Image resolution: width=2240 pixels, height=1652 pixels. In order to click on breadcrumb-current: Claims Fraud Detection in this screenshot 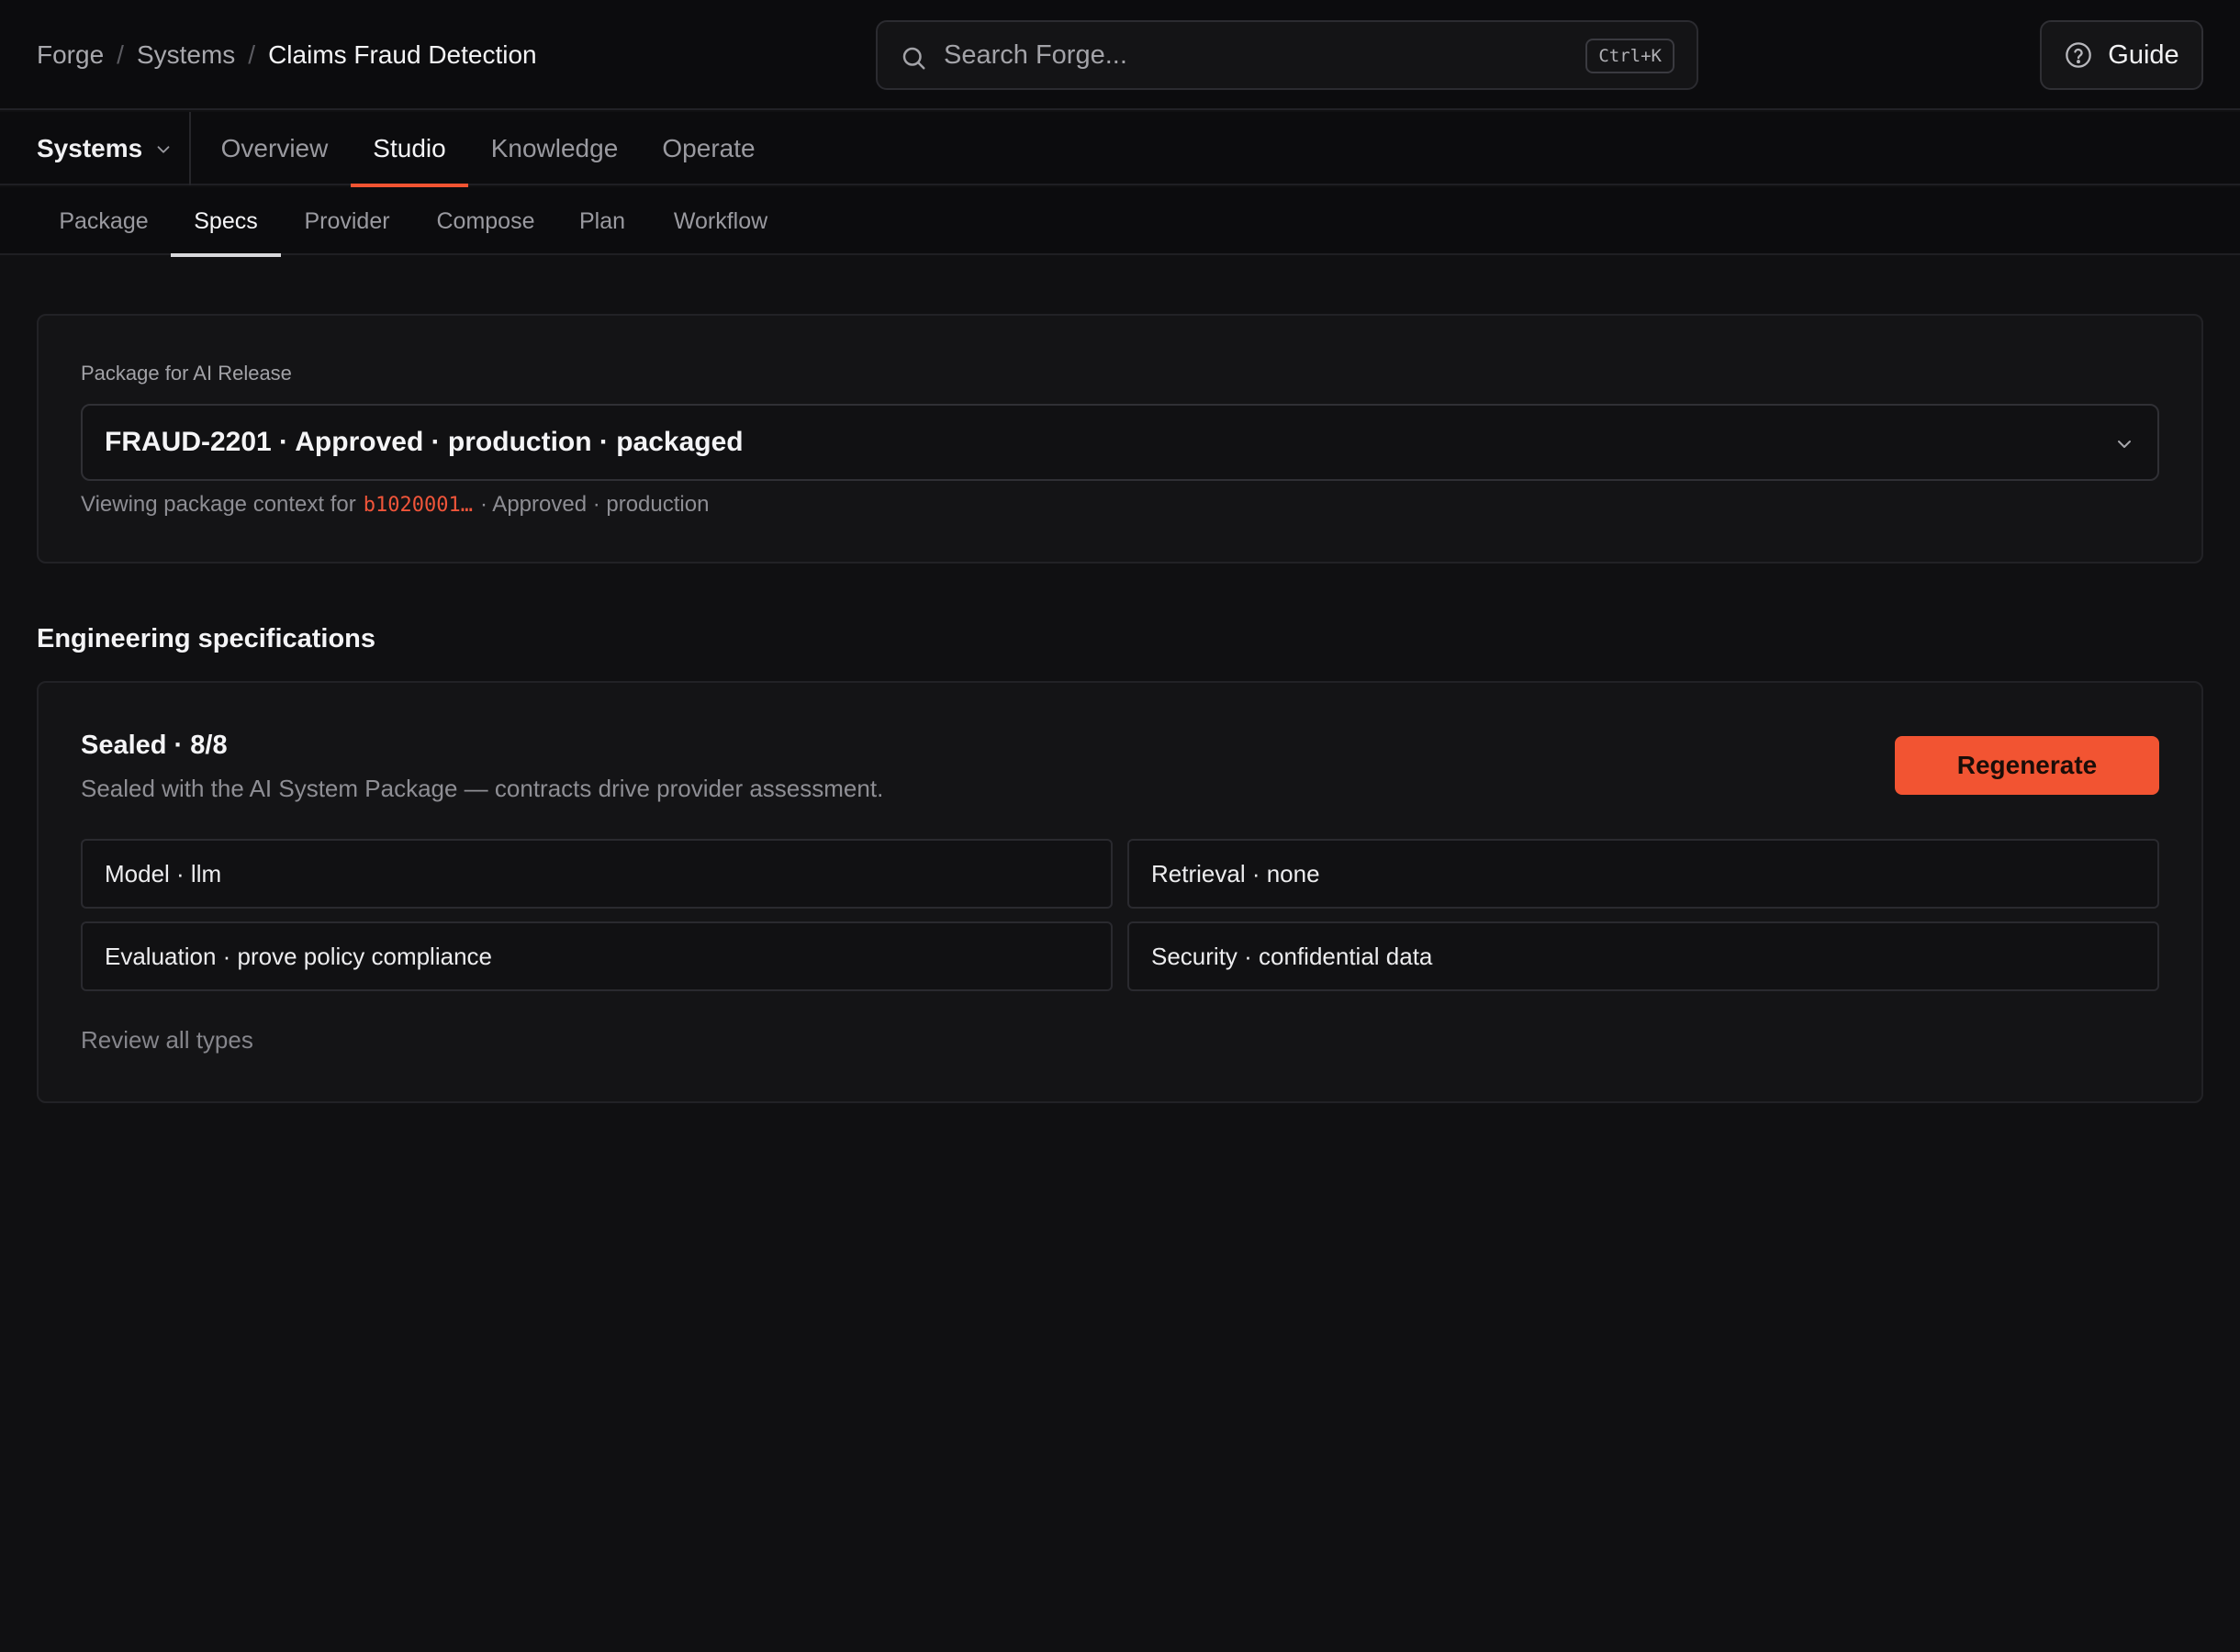, I will do `click(402, 54)`.